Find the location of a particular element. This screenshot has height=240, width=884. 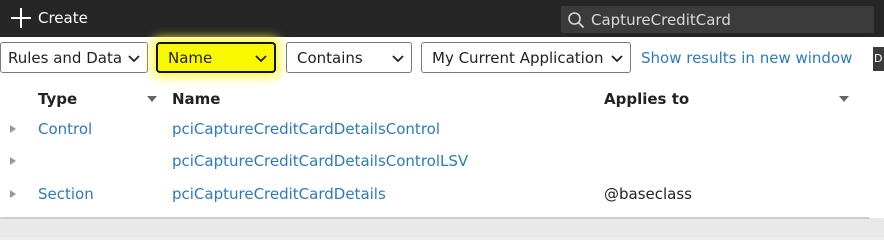

category-select: Rules and Data is located at coordinates (74, 57).